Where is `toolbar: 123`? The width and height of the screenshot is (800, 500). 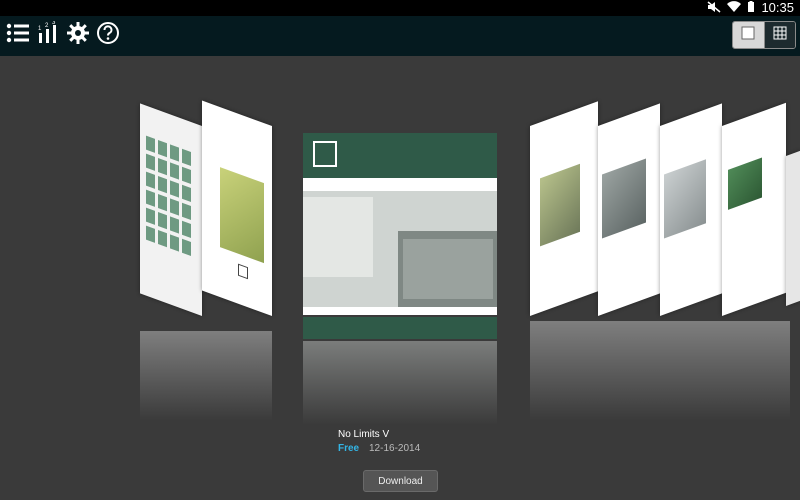 toolbar: 123 is located at coordinates (400, 36).